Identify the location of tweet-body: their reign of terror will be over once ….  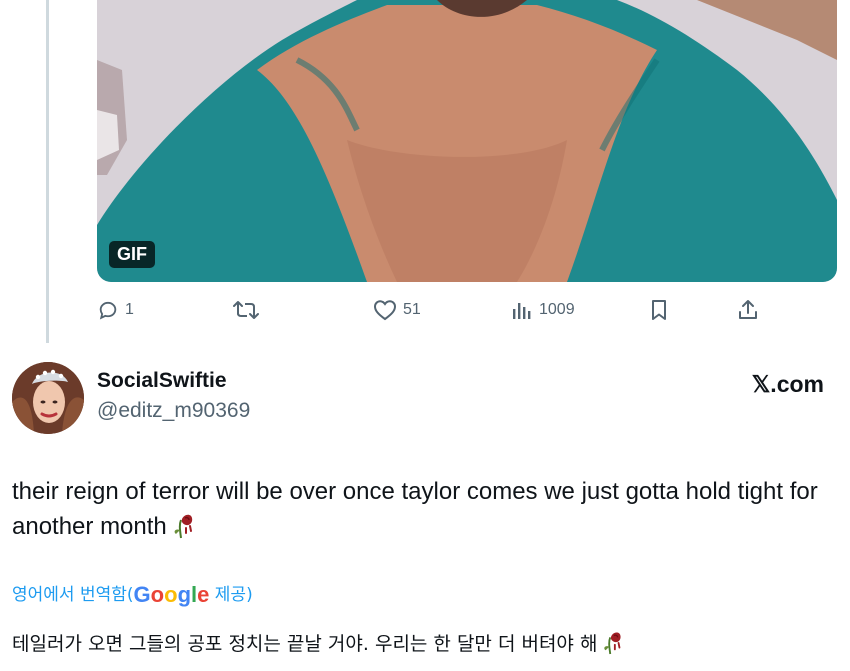
(422, 512).